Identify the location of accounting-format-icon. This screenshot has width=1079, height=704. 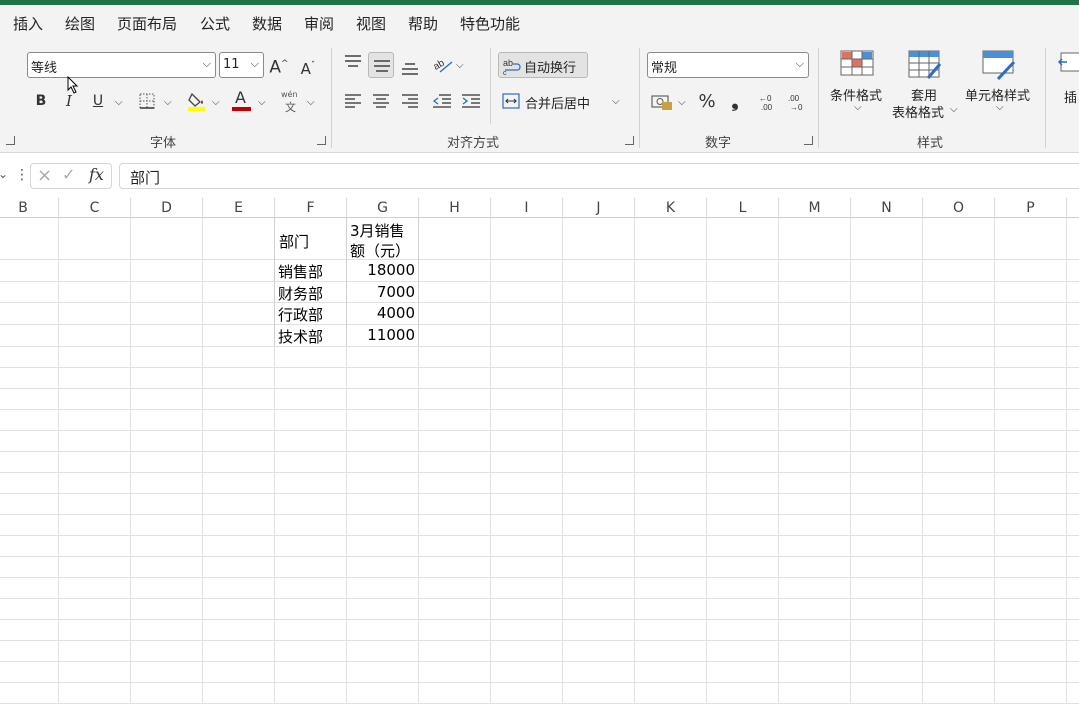
(662, 102).